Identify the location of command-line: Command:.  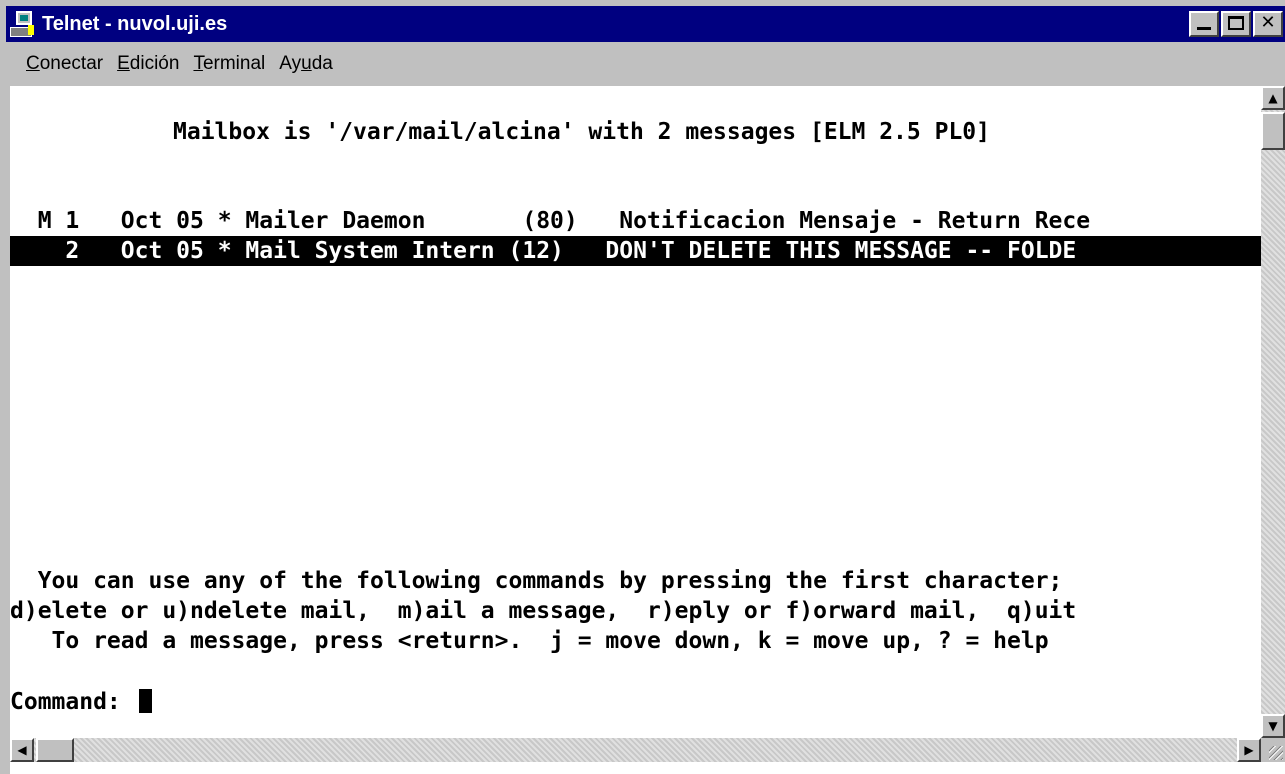
(81, 702).